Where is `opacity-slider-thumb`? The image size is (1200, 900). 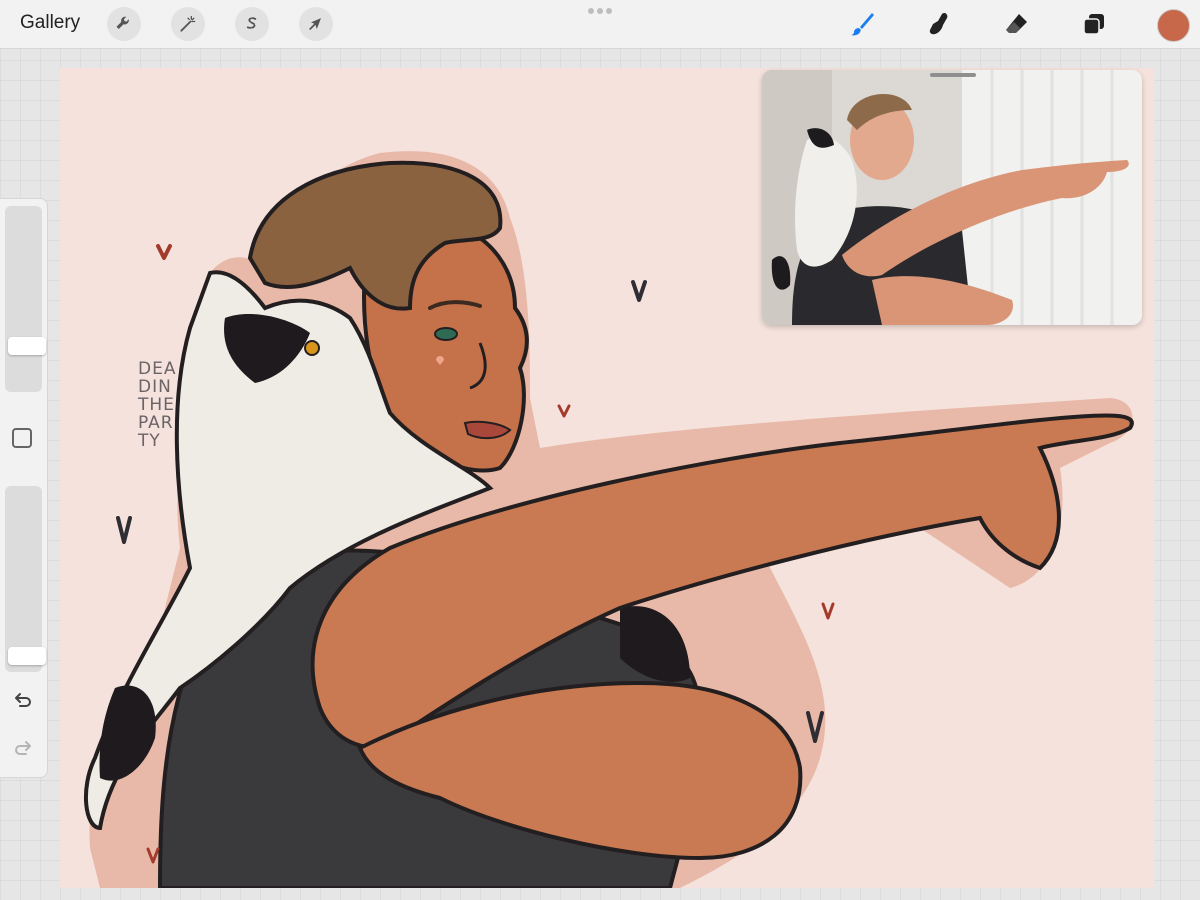
opacity-slider-thumb is located at coordinates (27, 656).